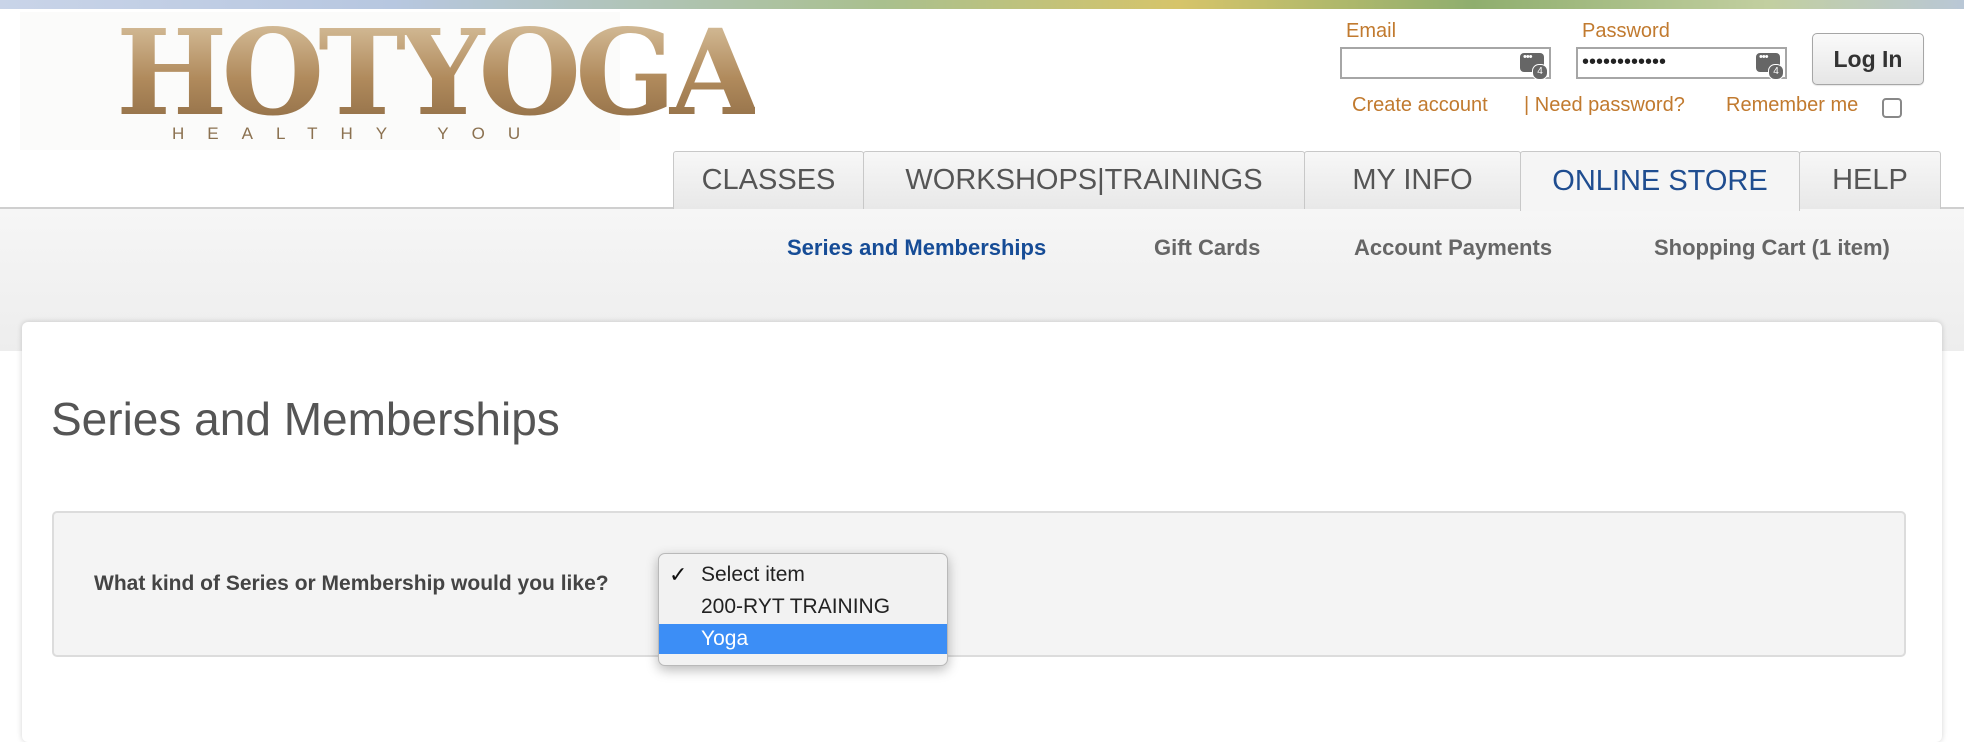 This screenshot has width=1964, height=742. Describe the element at coordinates (753, 574) in the screenshot. I see `option-label: Select item` at that location.